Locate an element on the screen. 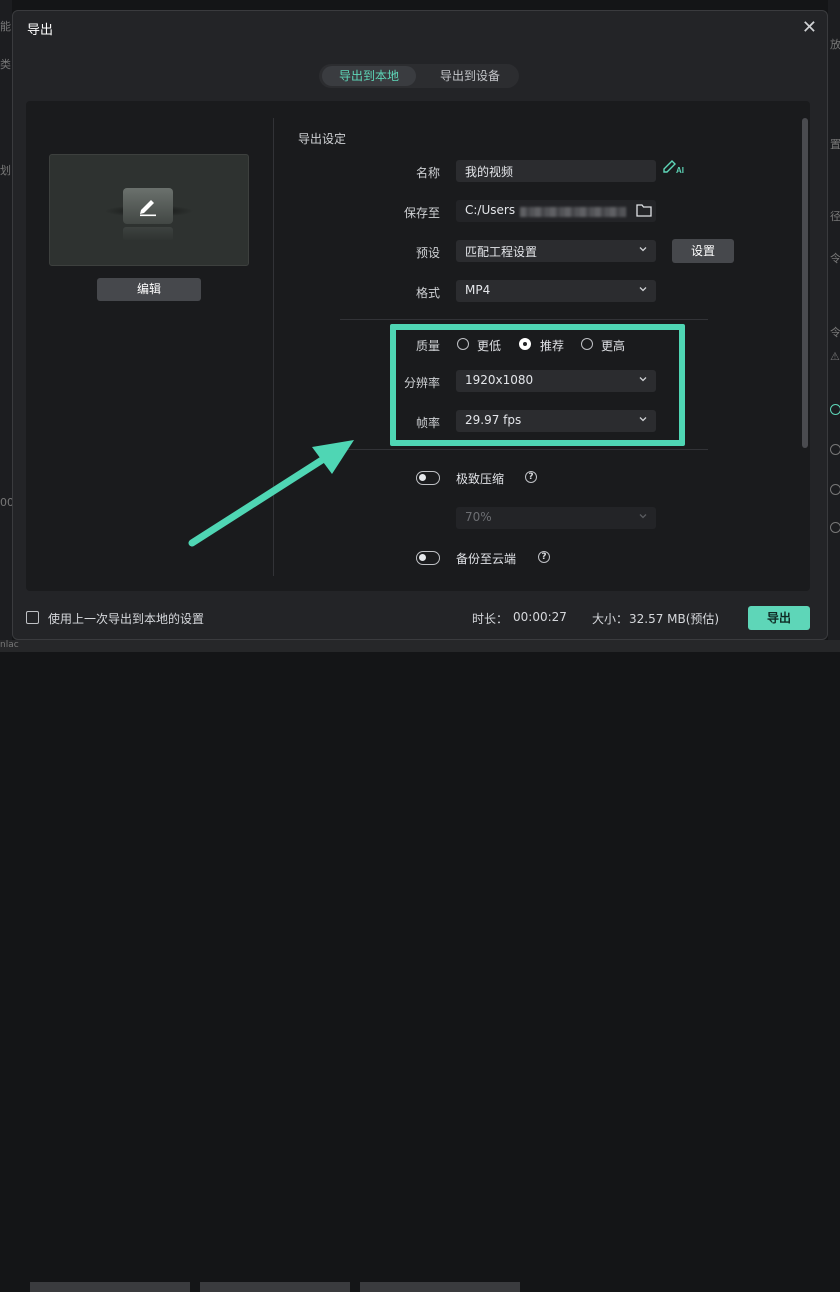  svg-text: AI is located at coordinates (680, 170).